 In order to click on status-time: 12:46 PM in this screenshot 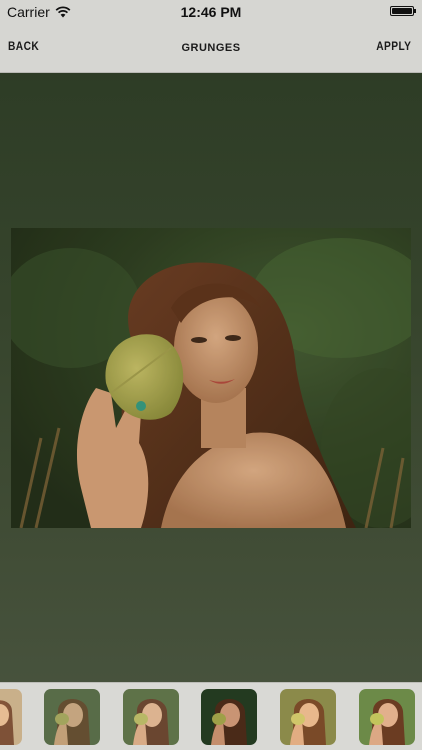, I will do `click(211, 12)`.